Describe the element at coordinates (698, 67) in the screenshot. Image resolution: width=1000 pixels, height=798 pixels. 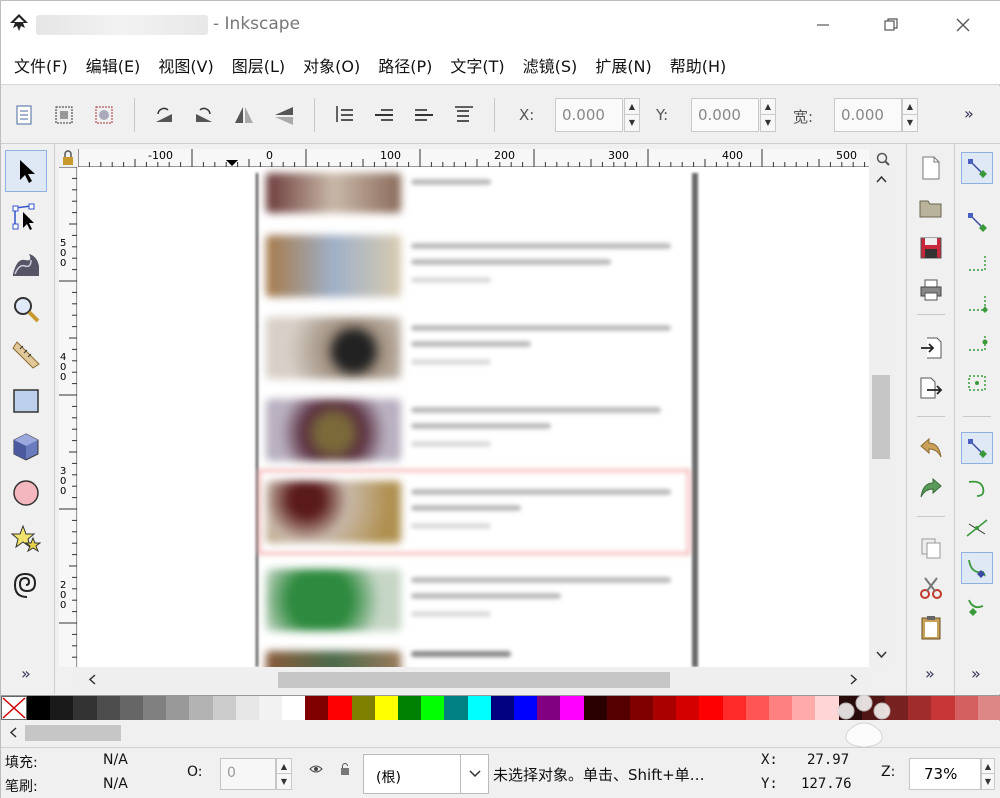
I see `menu-help: 帮助(H)` at that location.